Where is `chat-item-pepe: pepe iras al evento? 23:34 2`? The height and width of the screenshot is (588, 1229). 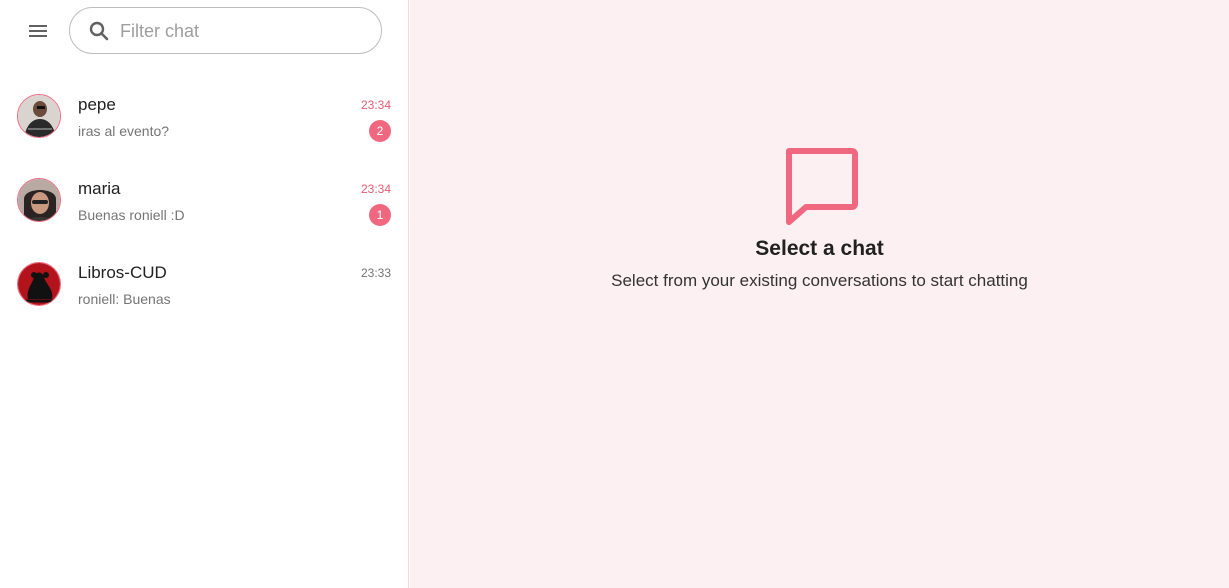
chat-item-pepe: pepe iras al evento? 23:34 2 is located at coordinates (204, 118).